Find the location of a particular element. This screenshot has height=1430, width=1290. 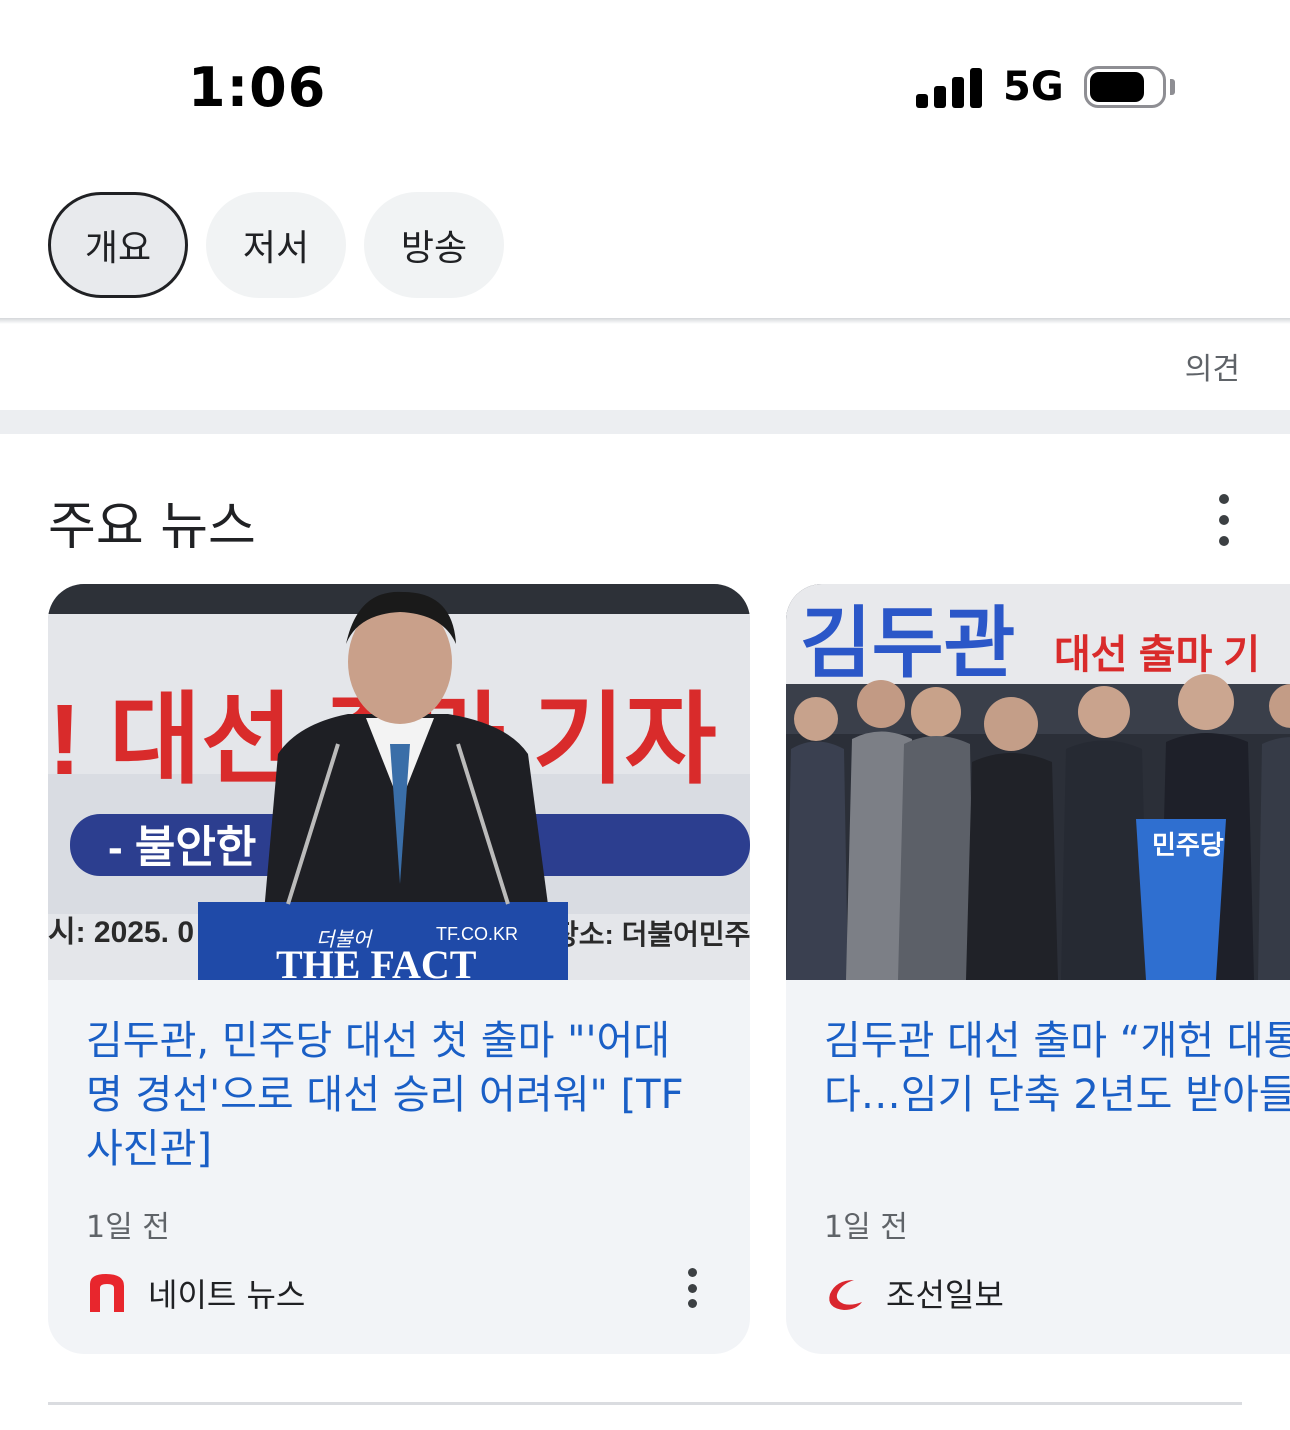

banner-date: 시: 2025. 0 is located at coordinates (121, 932).